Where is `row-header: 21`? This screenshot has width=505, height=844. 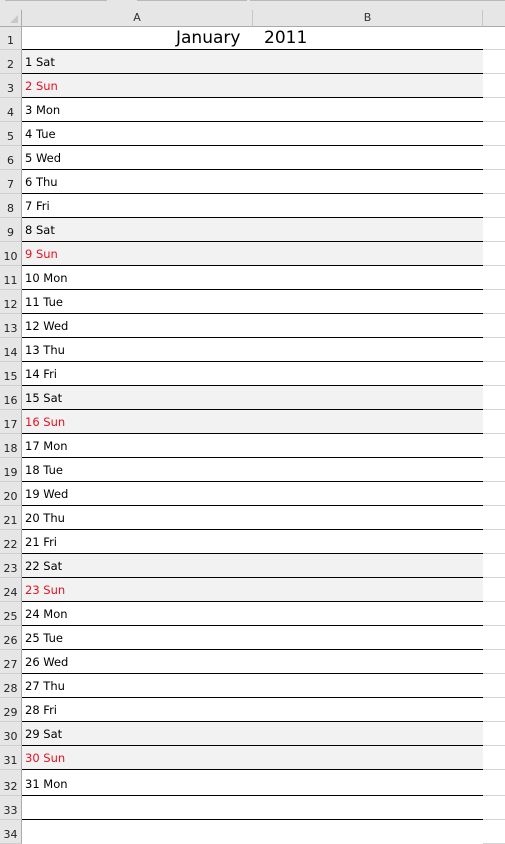
row-header: 21 is located at coordinates (11, 518).